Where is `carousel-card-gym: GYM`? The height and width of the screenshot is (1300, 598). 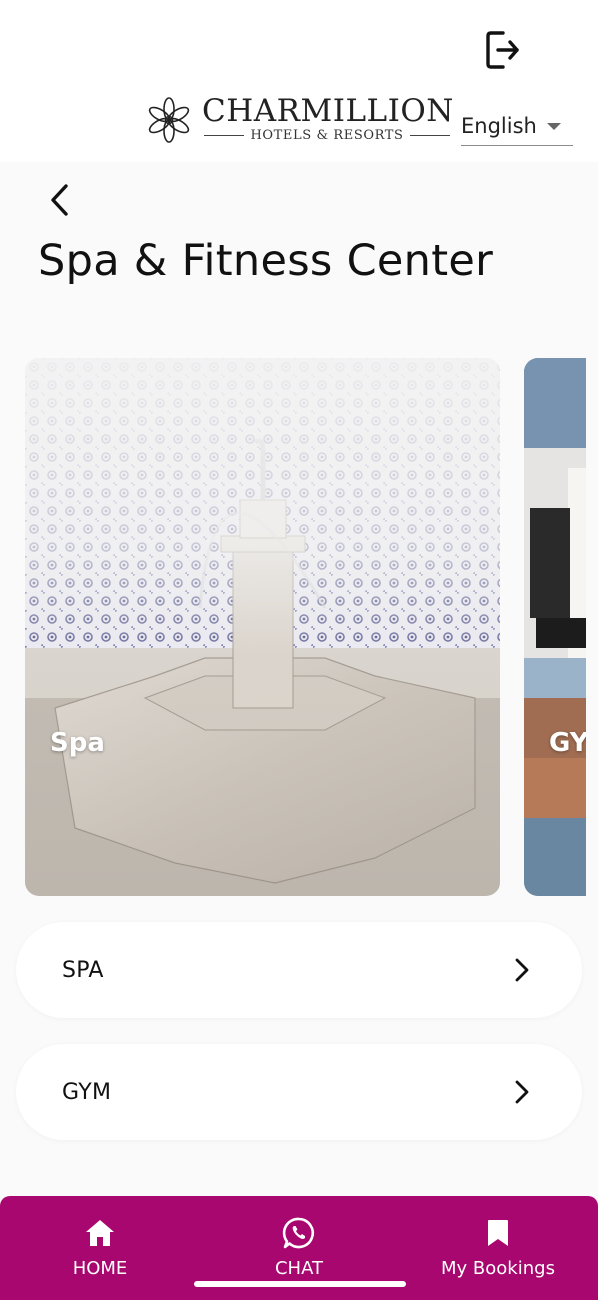
carousel-card-gym: GYM is located at coordinates (555, 627).